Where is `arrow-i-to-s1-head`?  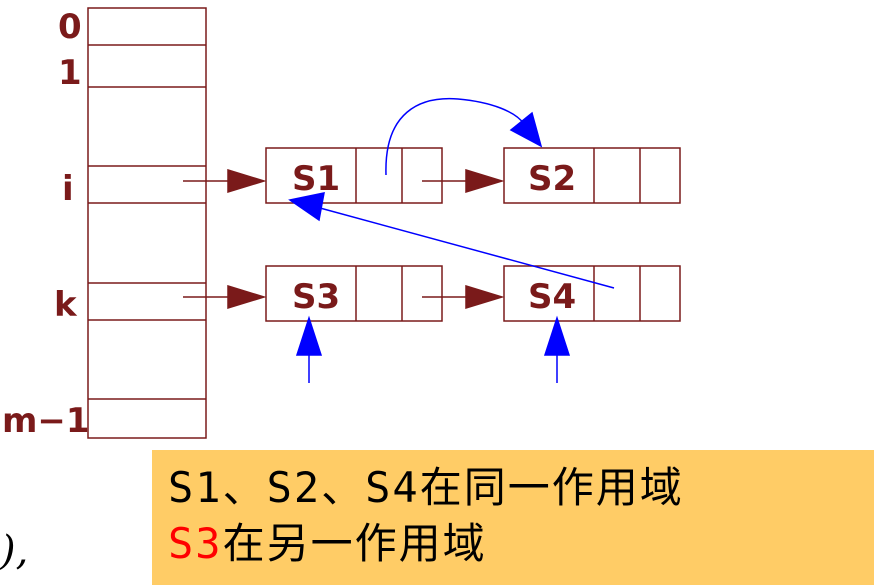 arrow-i-to-s1-head is located at coordinates (247, 181).